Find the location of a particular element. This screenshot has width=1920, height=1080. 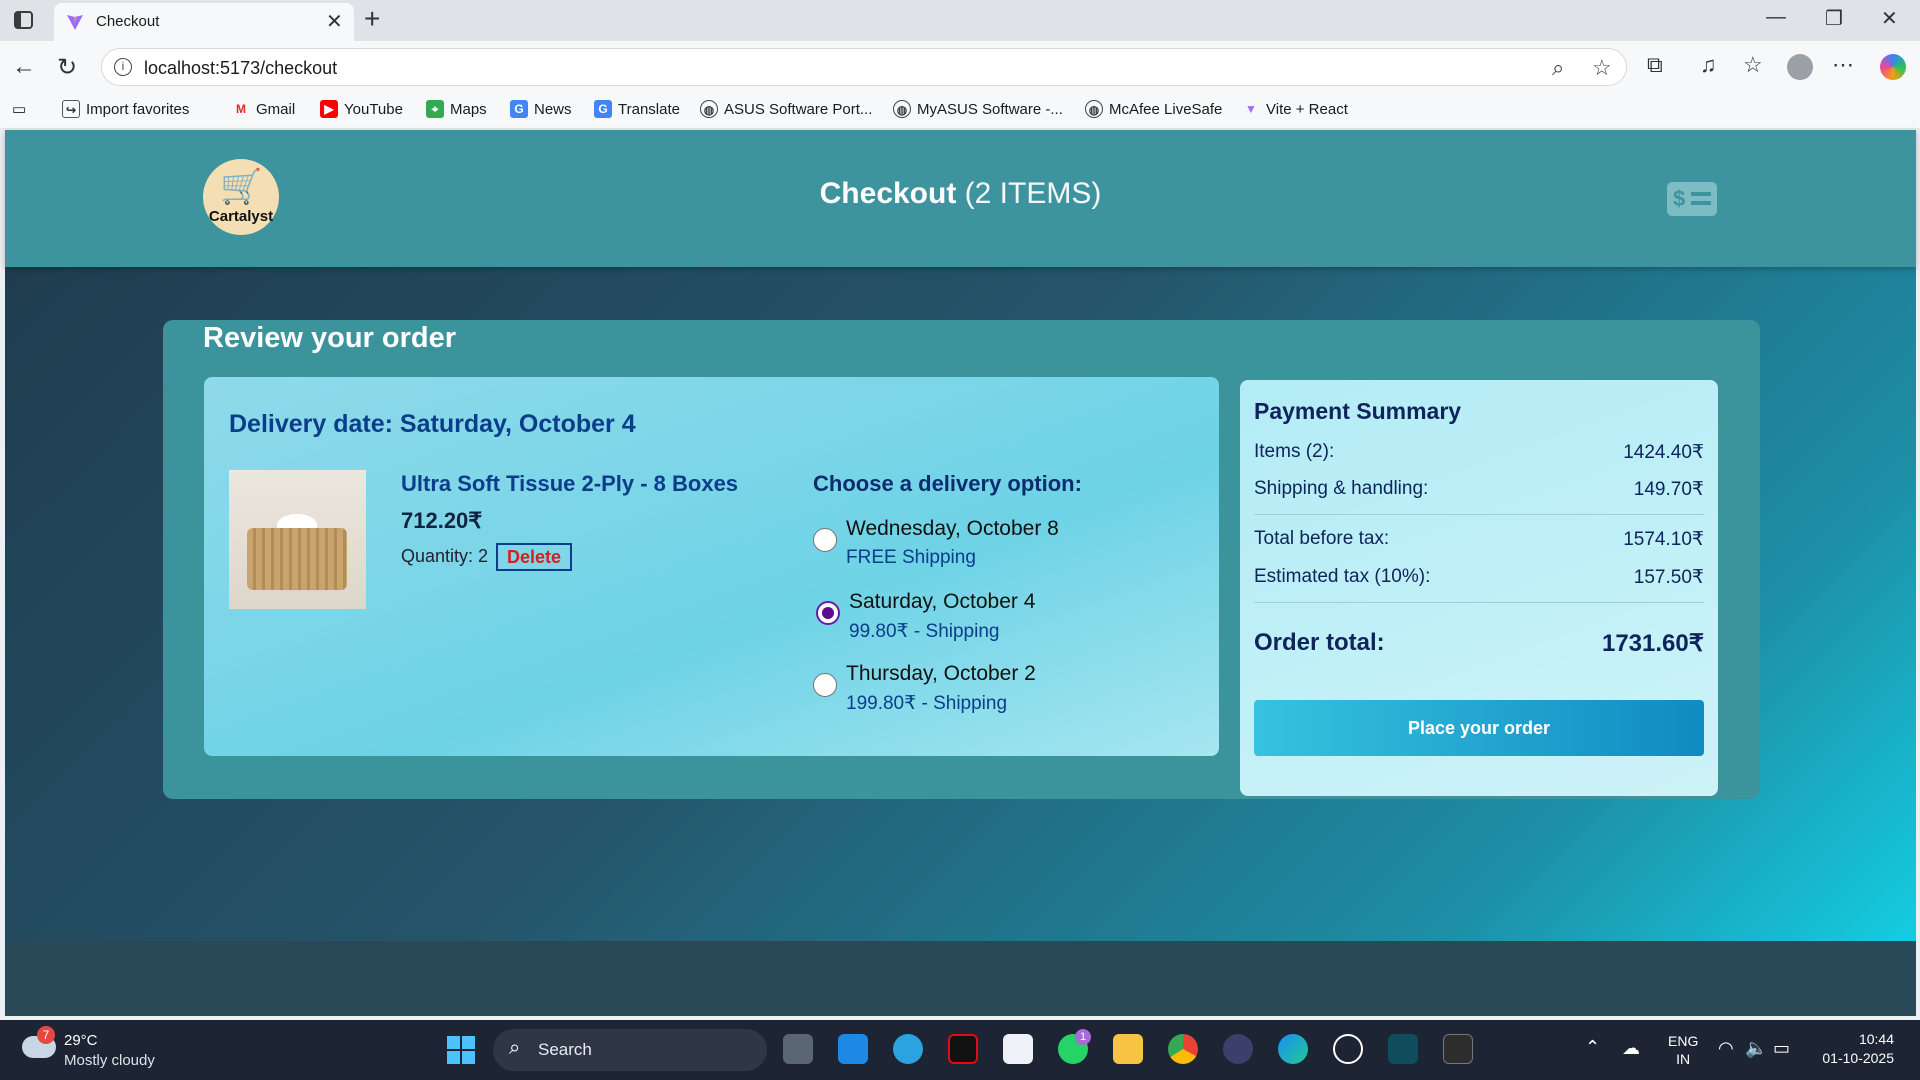

edge-icon is located at coordinates (1293, 1049).